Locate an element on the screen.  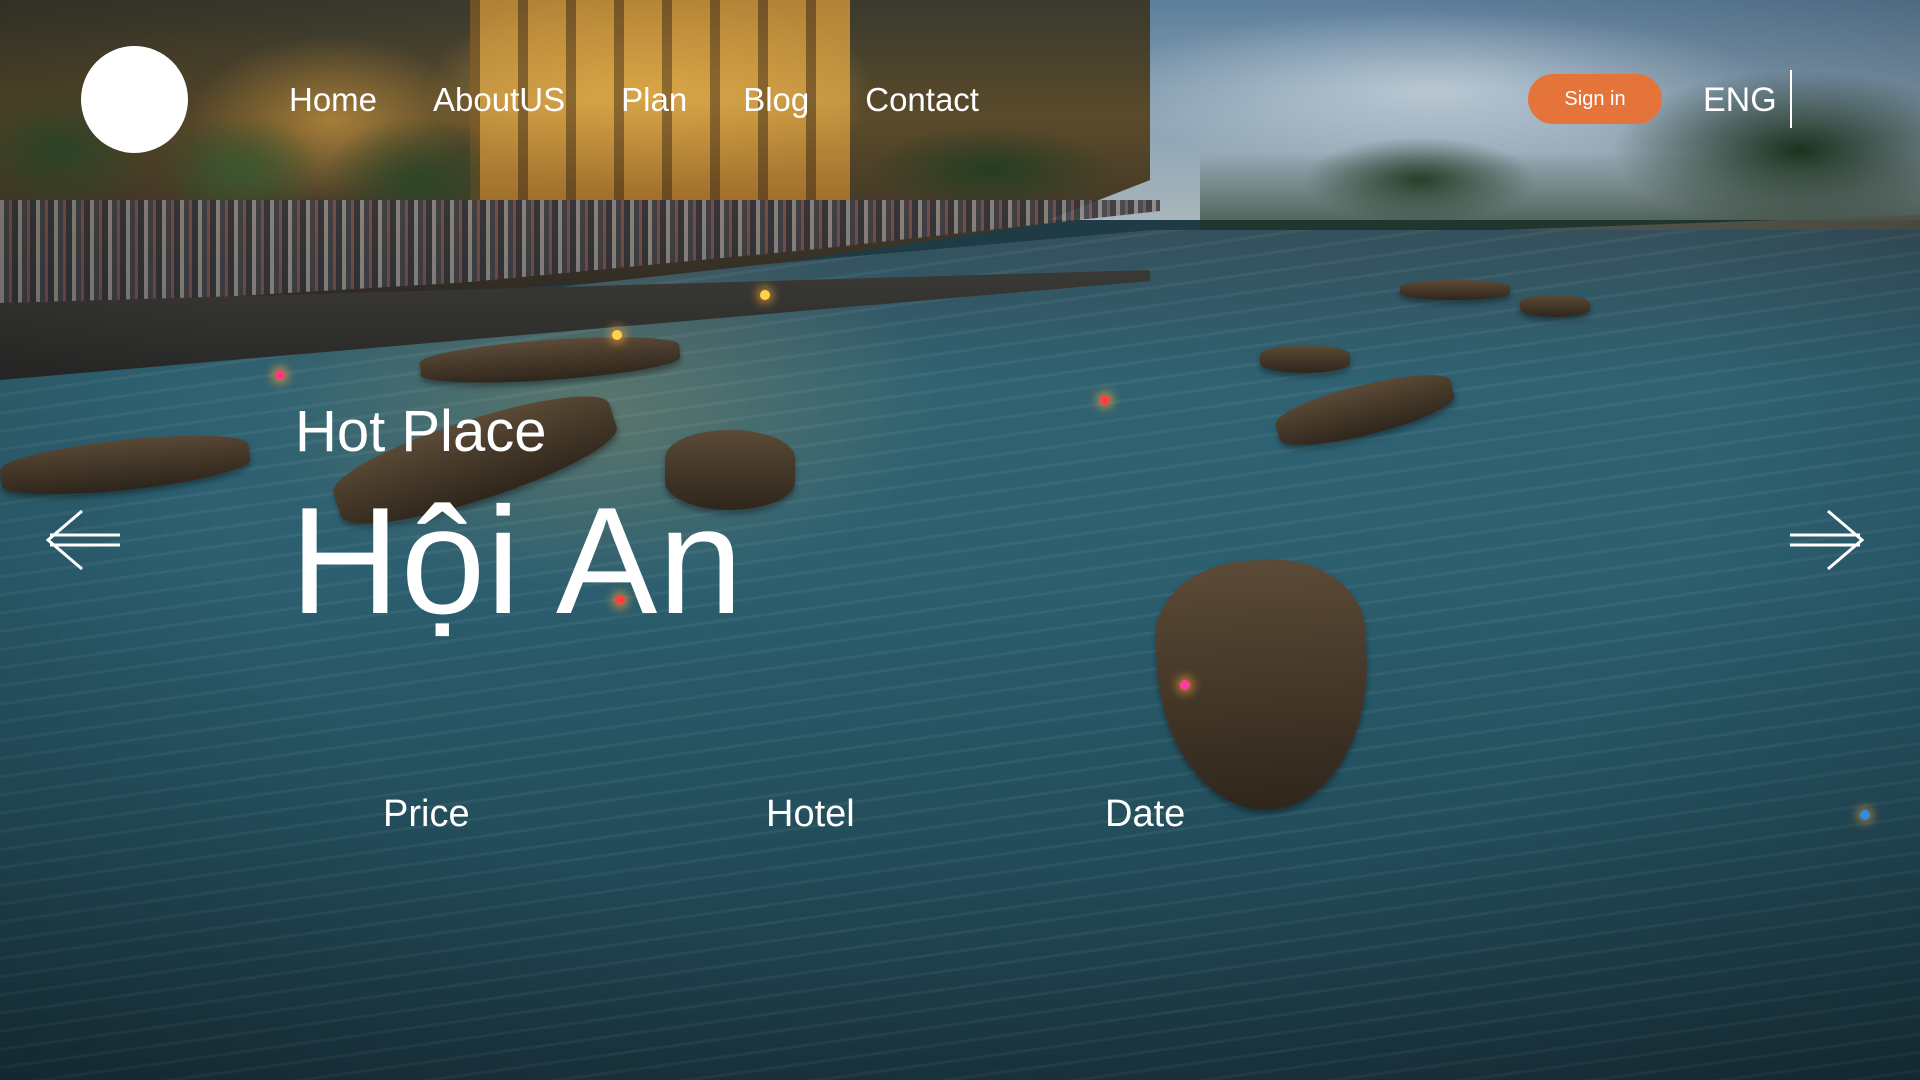
next-slide-button is located at coordinates (1826, 540).